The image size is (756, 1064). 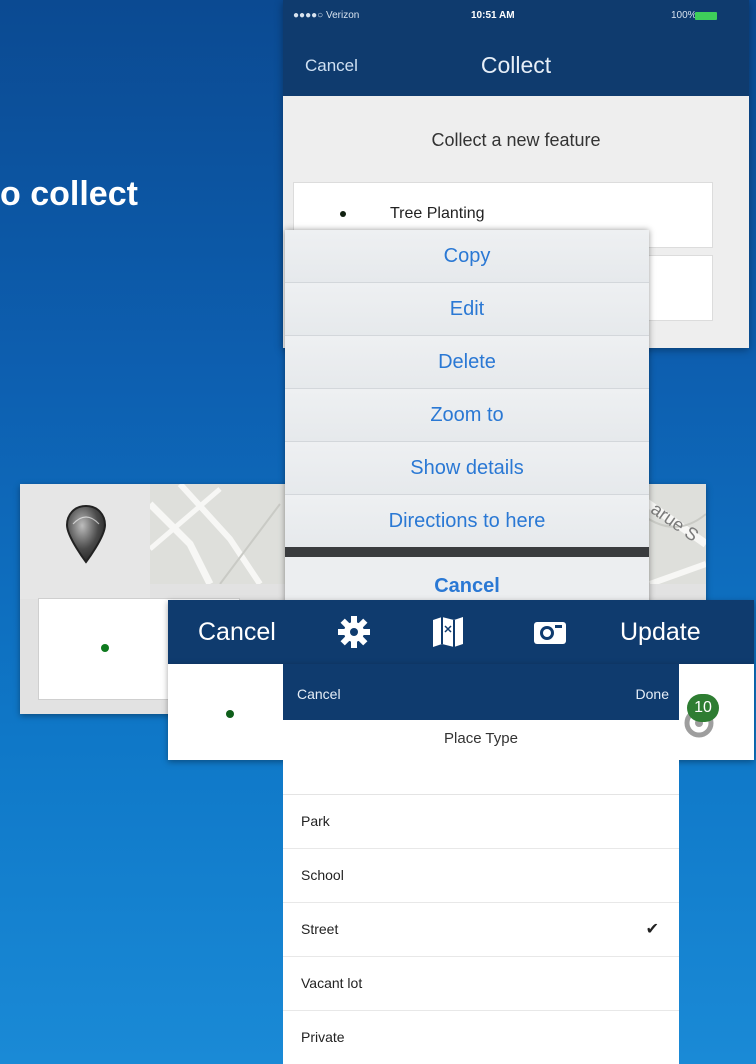 I want to click on action-copy: Copy, so click(x=467, y=256).